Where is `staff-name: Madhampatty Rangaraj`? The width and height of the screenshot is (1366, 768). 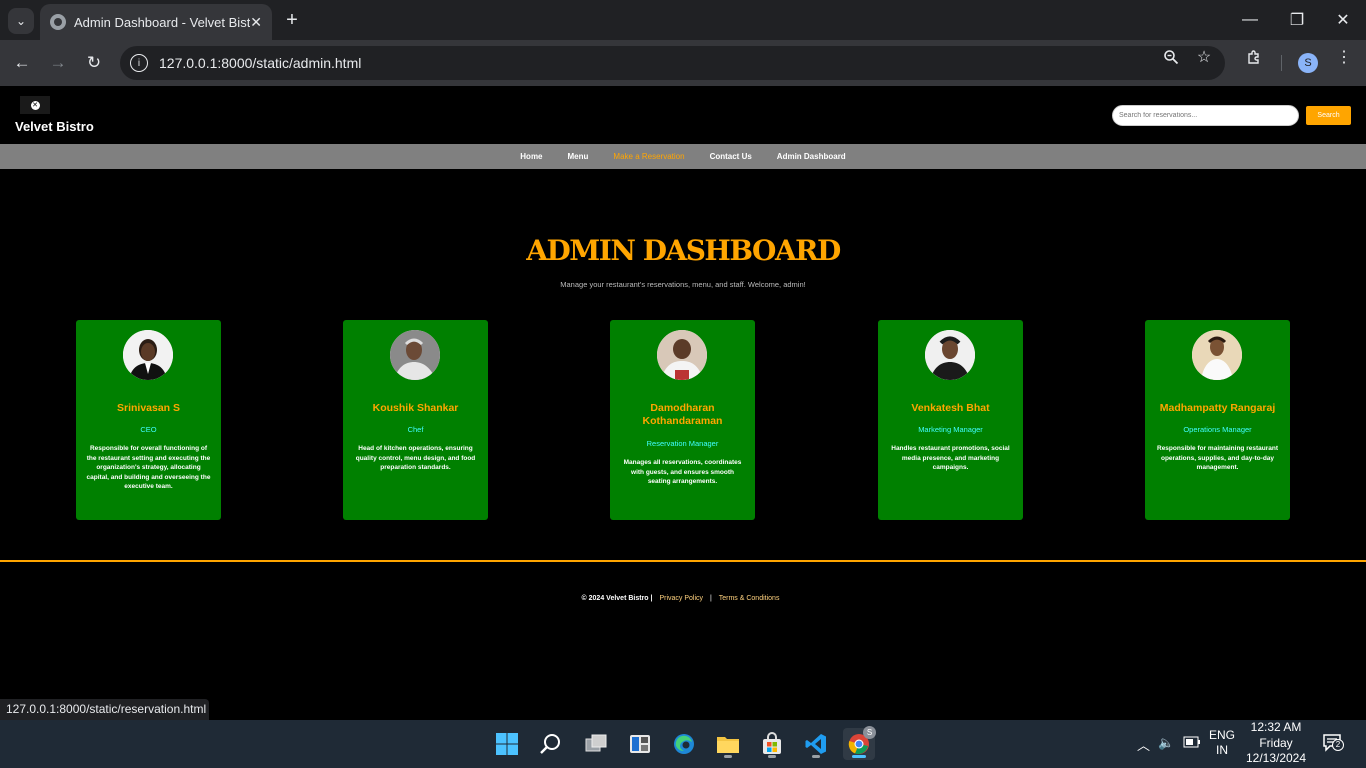 staff-name: Madhampatty Rangaraj is located at coordinates (1217, 408).